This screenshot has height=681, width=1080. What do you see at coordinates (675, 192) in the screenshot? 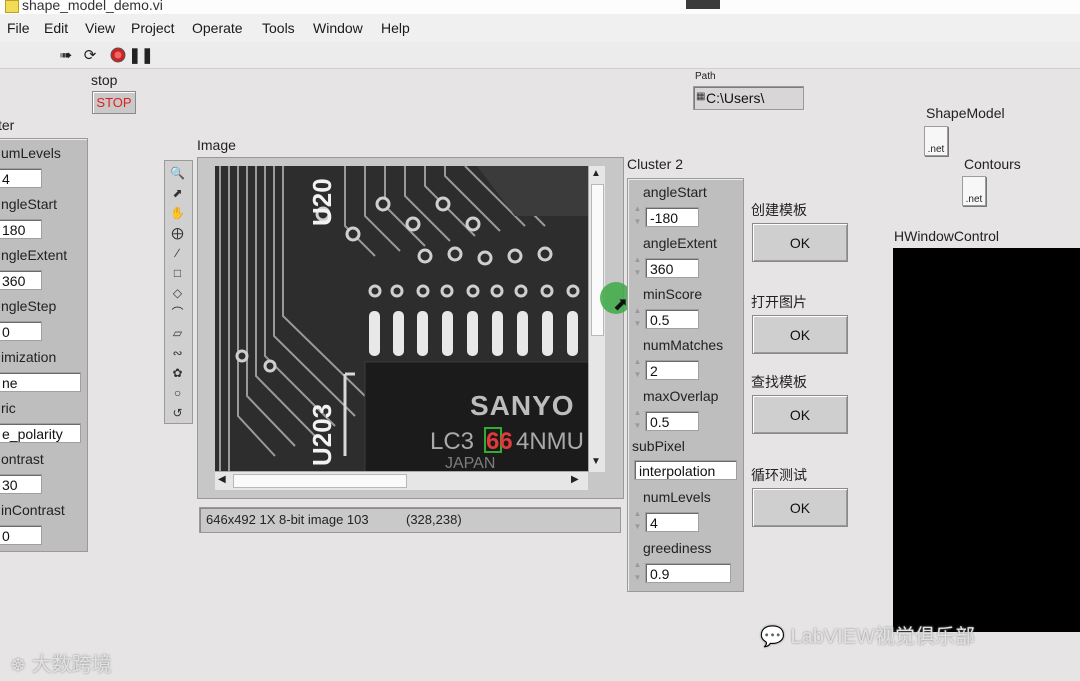
I see `c2-label-anglestart: angleStart` at bounding box center [675, 192].